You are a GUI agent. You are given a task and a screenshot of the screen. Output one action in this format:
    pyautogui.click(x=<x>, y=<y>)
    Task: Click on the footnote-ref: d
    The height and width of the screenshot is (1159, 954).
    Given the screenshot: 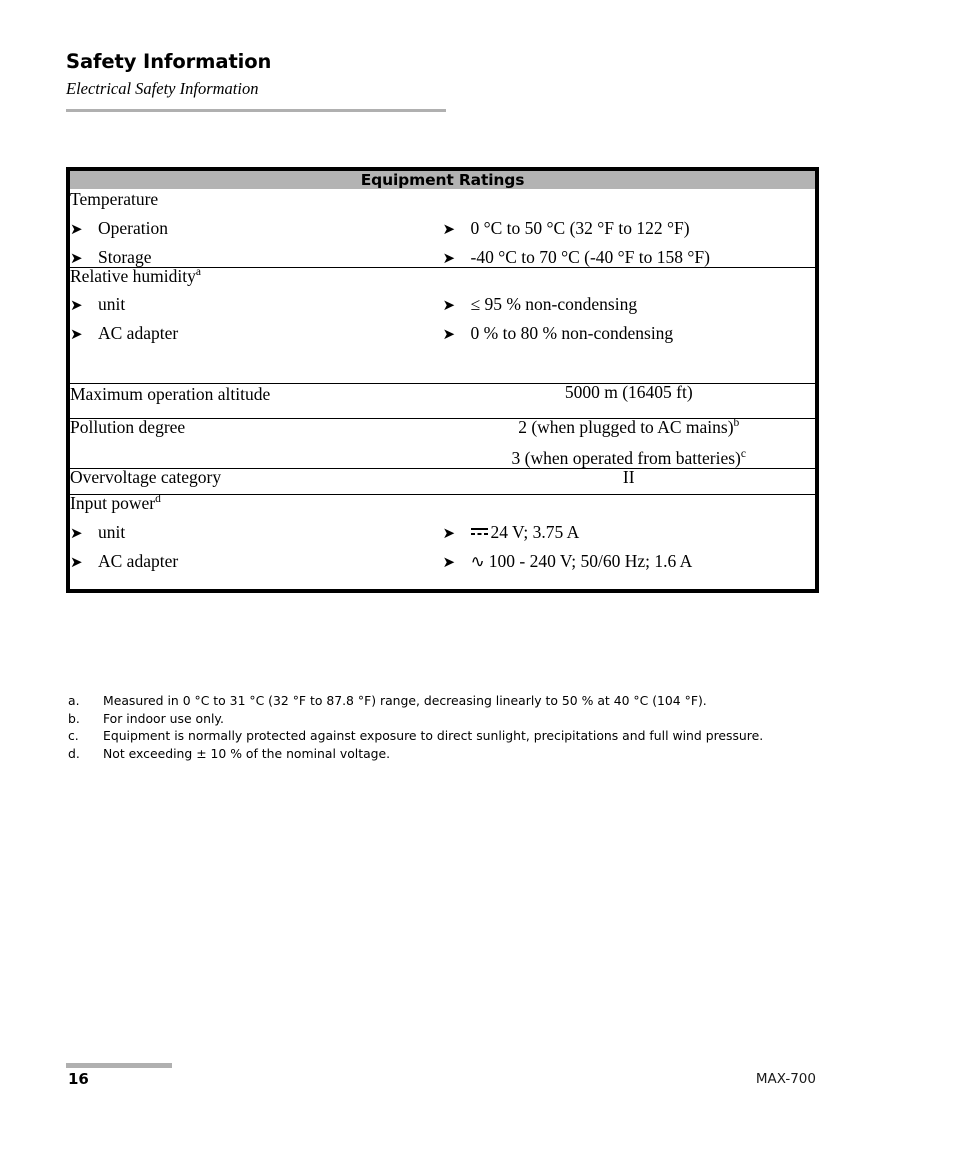 What is the action you would take?
    pyautogui.click(x=158, y=499)
    